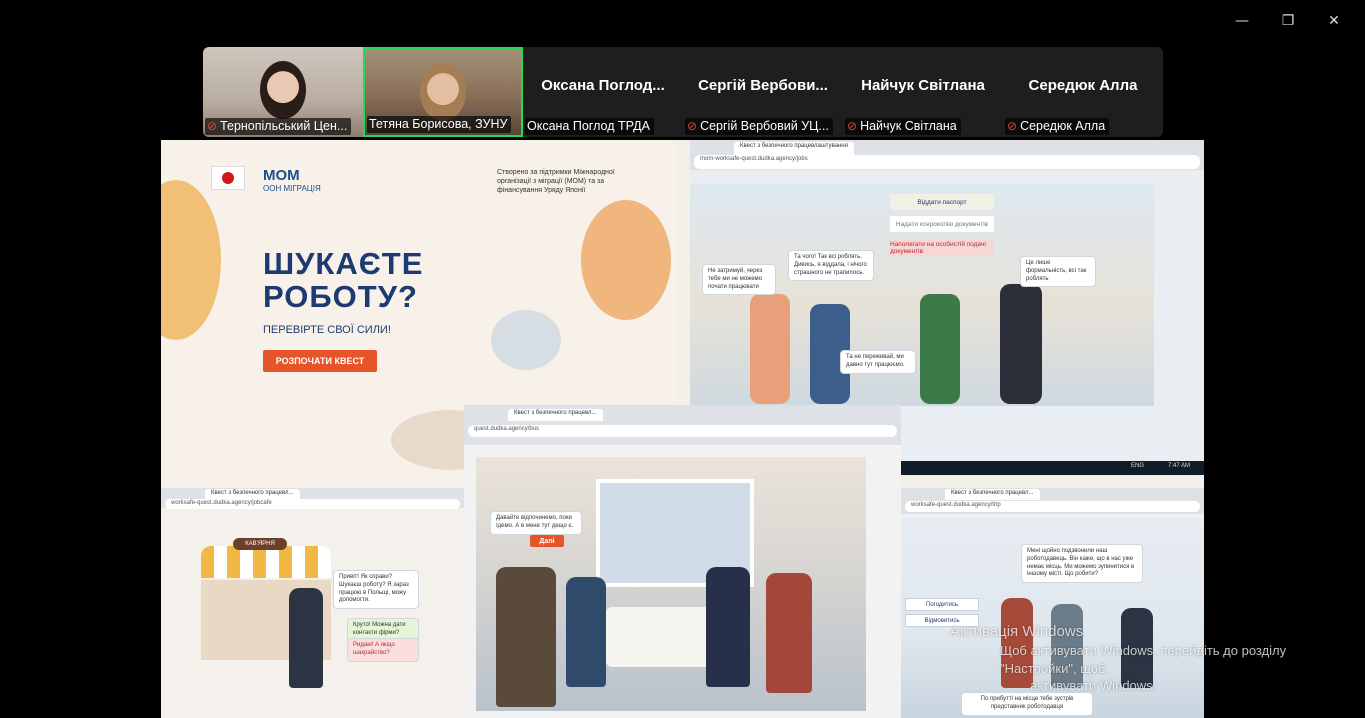 This screenshot has height=718, width=1365. I want to click on participant-label: Оксана Поглод ТРДА, so click(589, 126).